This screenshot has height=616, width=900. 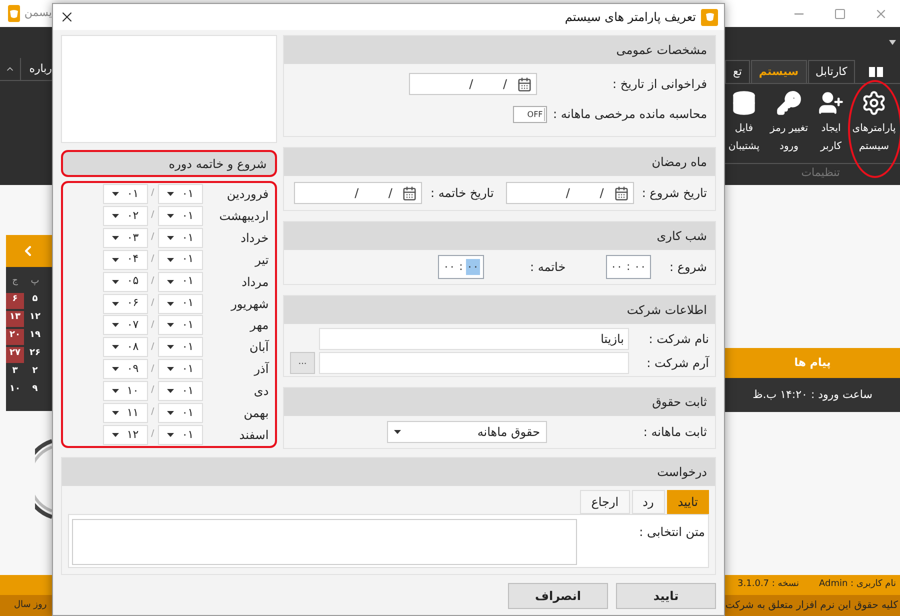 I want to click on field-label: محاسبه مانده مرخصی ماهانه :, so click(x=630, y=114).